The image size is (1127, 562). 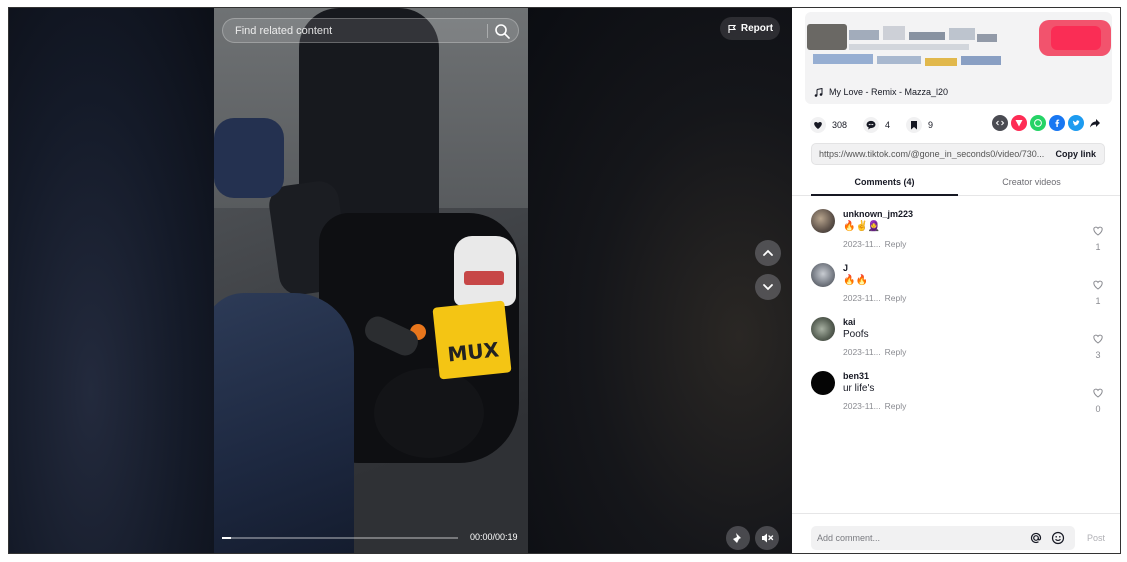 What do you see at coordinates (889, 92) in the screenshot?
I see `music-title: My Love - Remix - Mazza_l20` at bounding box center [889, 92].